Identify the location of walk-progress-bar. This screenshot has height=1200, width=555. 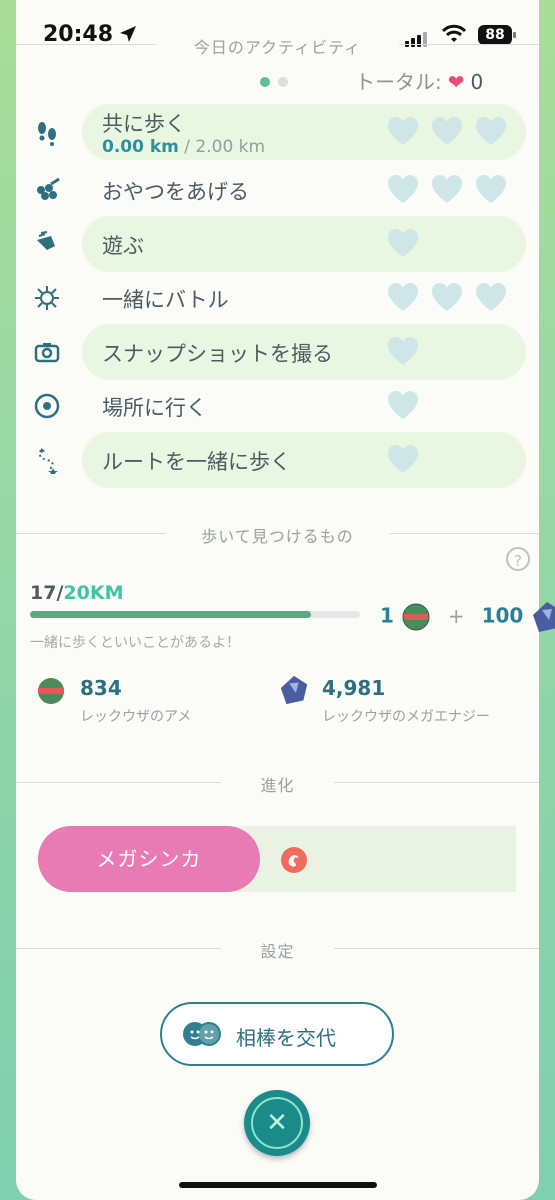
(195, 614).